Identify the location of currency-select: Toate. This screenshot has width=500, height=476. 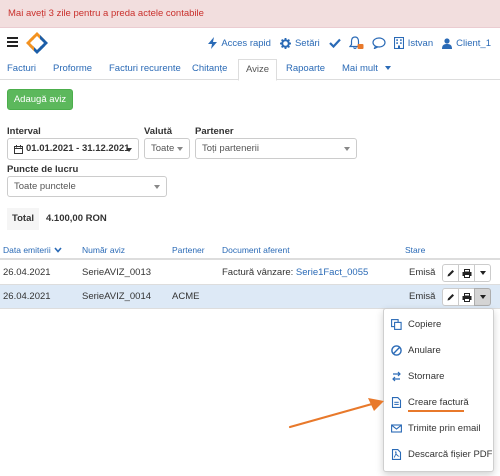
(167, 148).